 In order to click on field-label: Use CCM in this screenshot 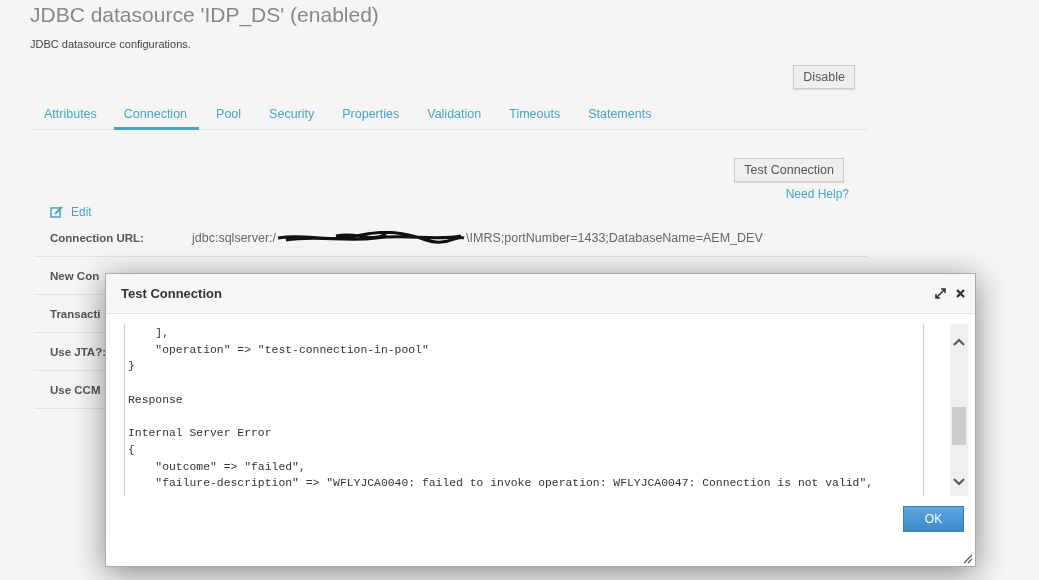, I will do `click(75, 389)`.